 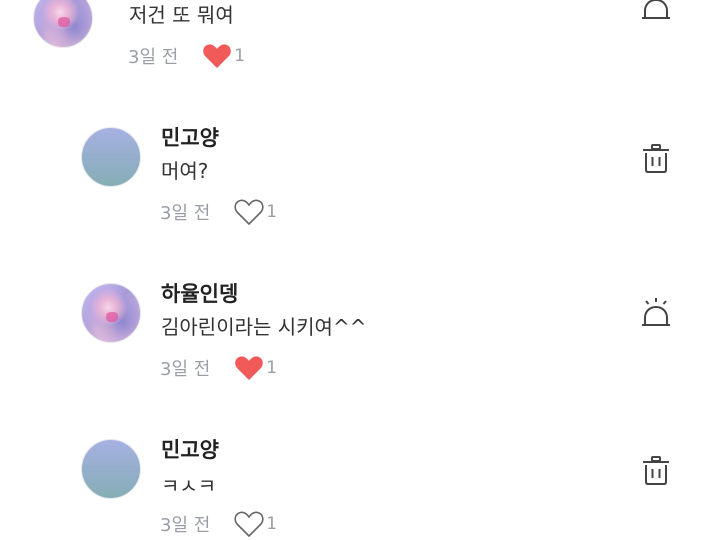 What do you see at coordinates (199, 294) in the screenshot?
I see `comment-author: 하율인뎅` at bounding box center [199, 294].